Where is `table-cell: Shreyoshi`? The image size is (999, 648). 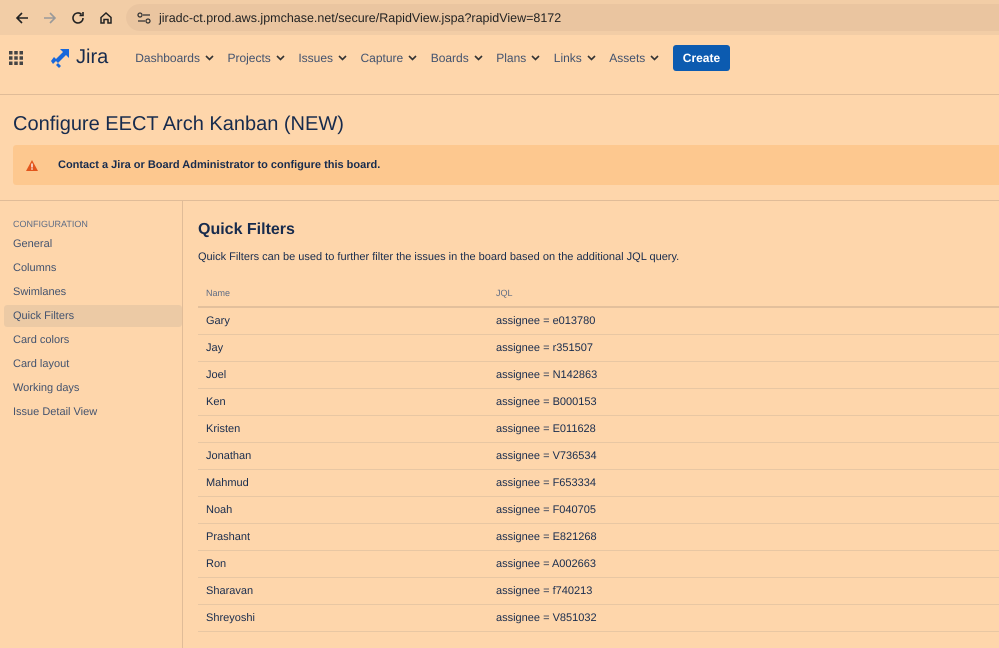
table-cell: Shreyoshi is located at coordinates (343, 618).